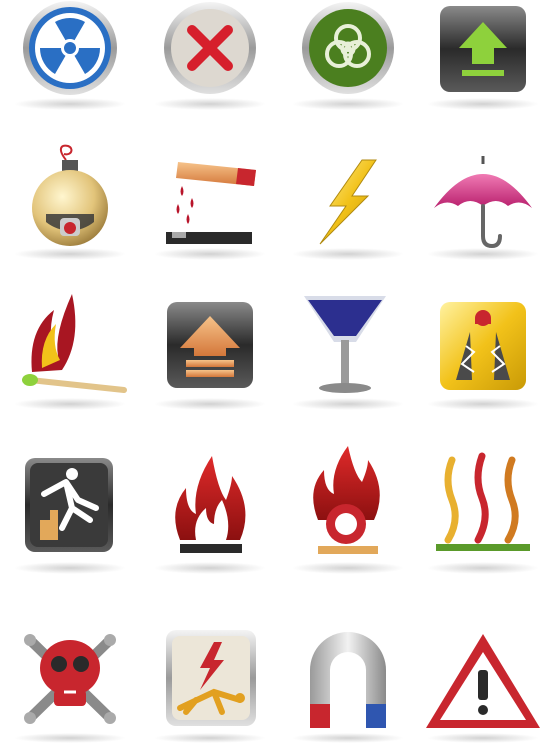 The width and height of the screenshot is (550, 745). What do you see at coordinates (348, 202) in the screenshot?
I see `high-voltage-icon` at bounding box center [348, 202].